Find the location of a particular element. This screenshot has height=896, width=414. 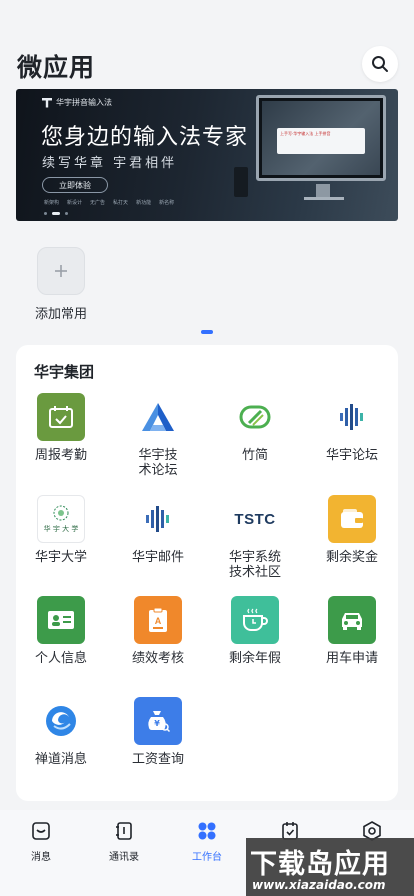

message-icon is located at coordinates (41, 831).